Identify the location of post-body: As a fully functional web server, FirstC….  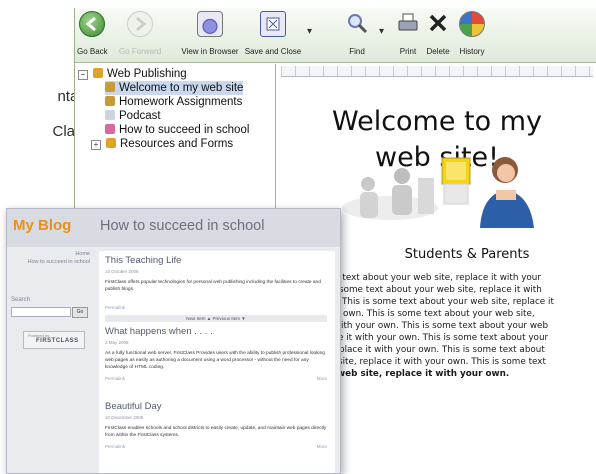
(215, 360).